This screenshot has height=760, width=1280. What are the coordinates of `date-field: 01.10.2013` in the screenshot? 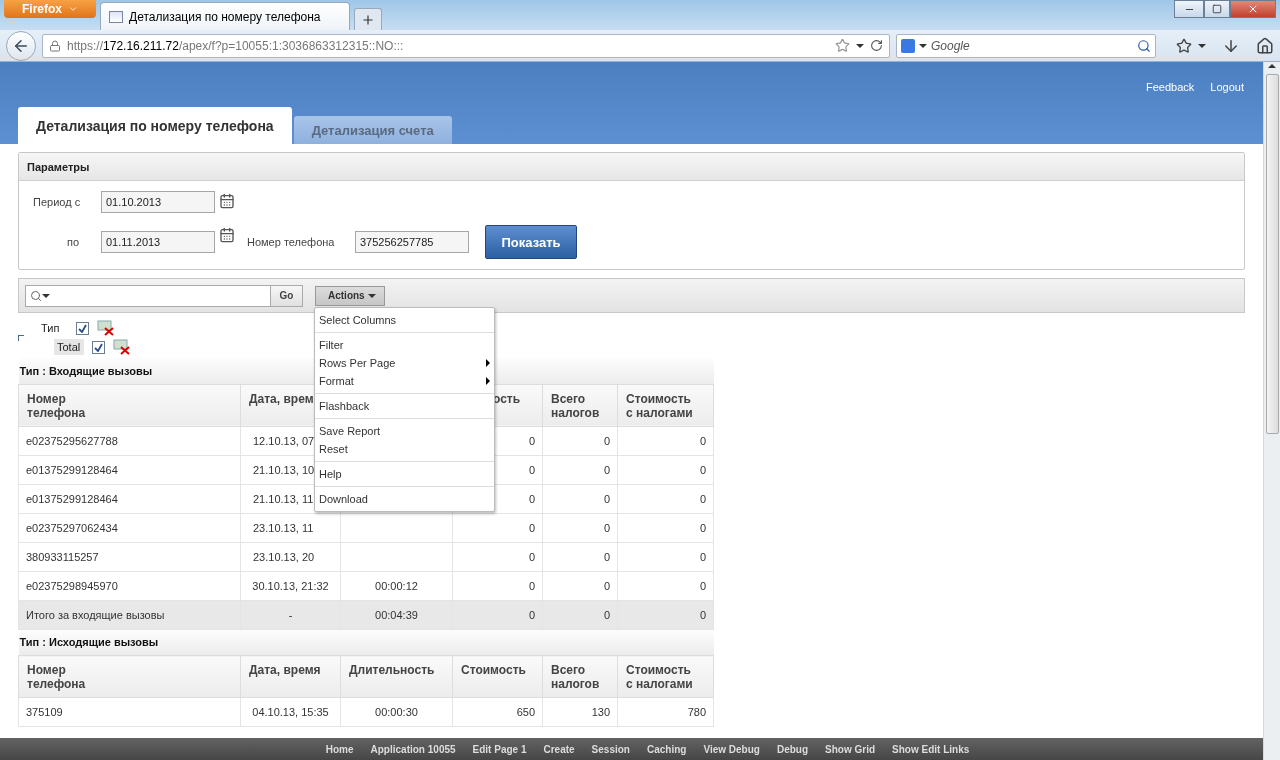 It's located at (158, 202).